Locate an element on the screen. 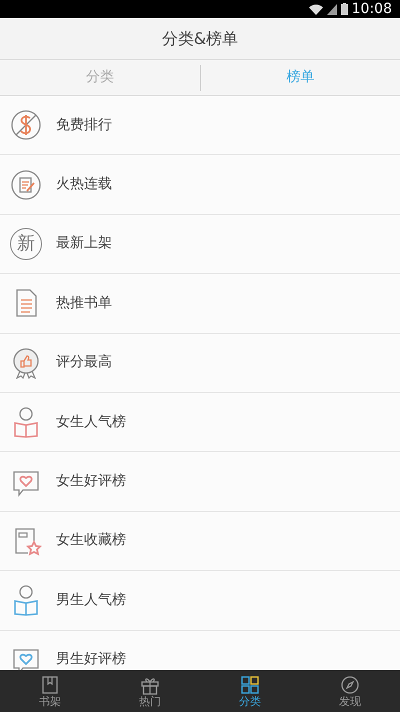 This screenshot has height=712, width=400. list-item-label: 女生收藏榜 is located at coordinates (91, 541).